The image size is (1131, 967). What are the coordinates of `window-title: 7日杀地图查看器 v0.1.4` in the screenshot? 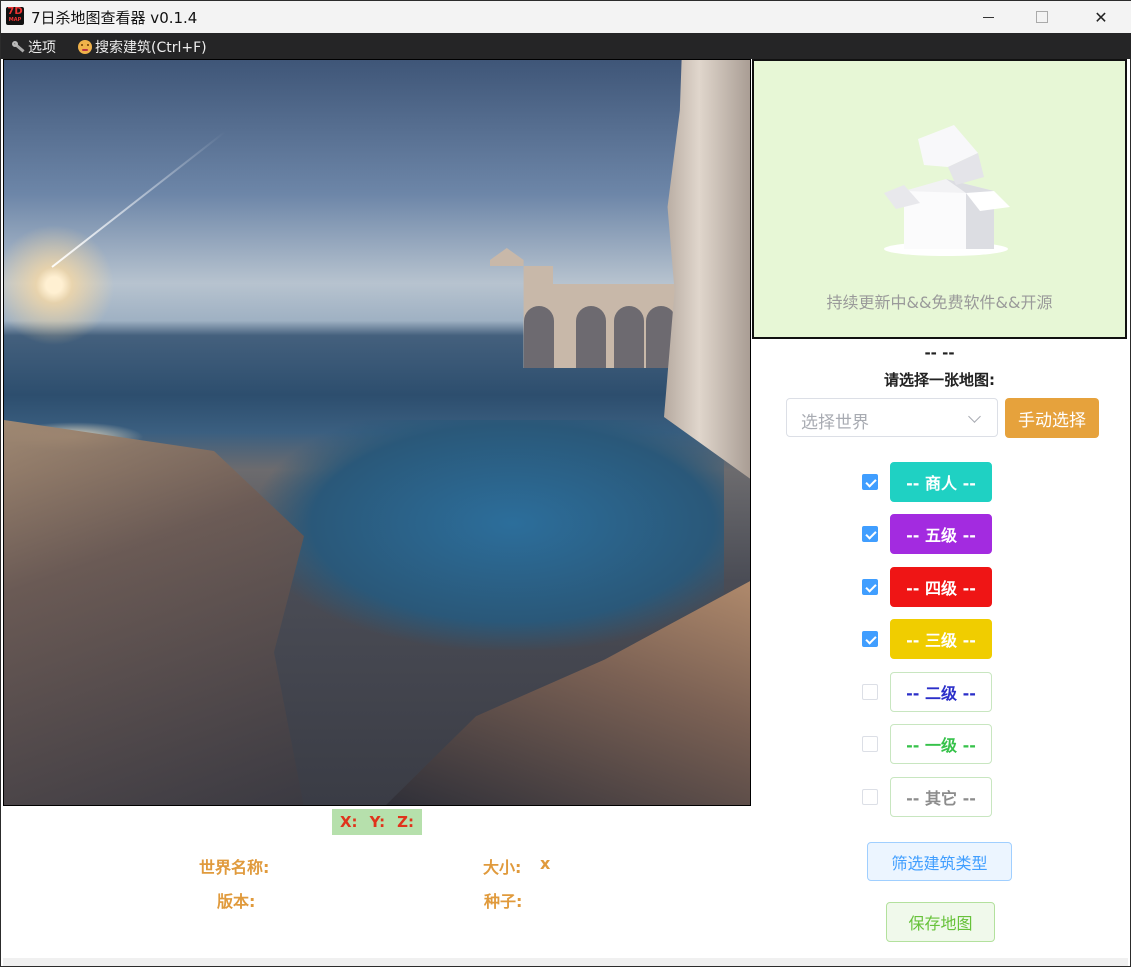 It's located at (114, 18).